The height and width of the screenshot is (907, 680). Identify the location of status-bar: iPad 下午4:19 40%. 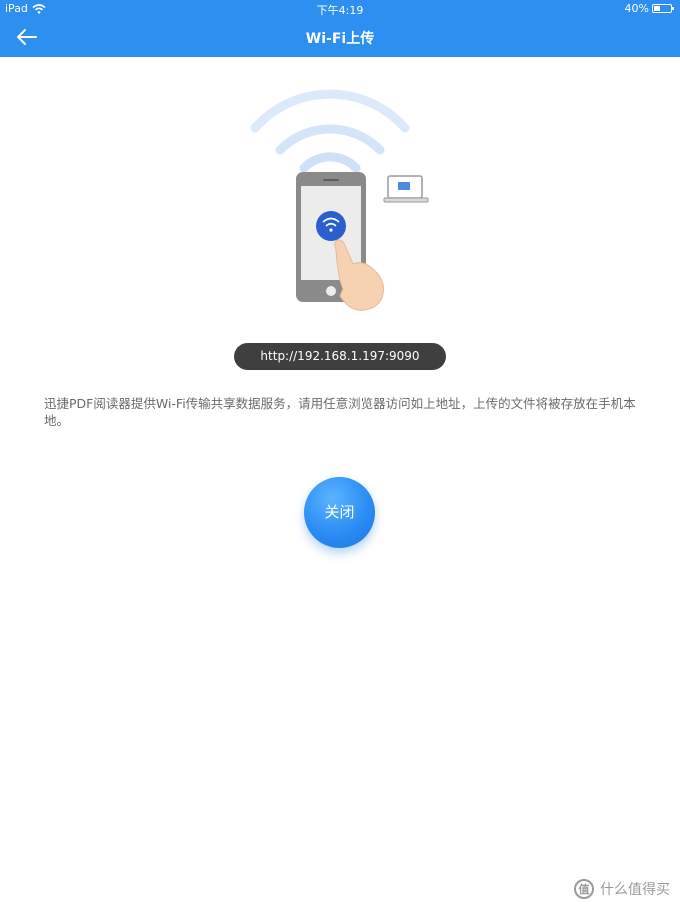
(340, 9).